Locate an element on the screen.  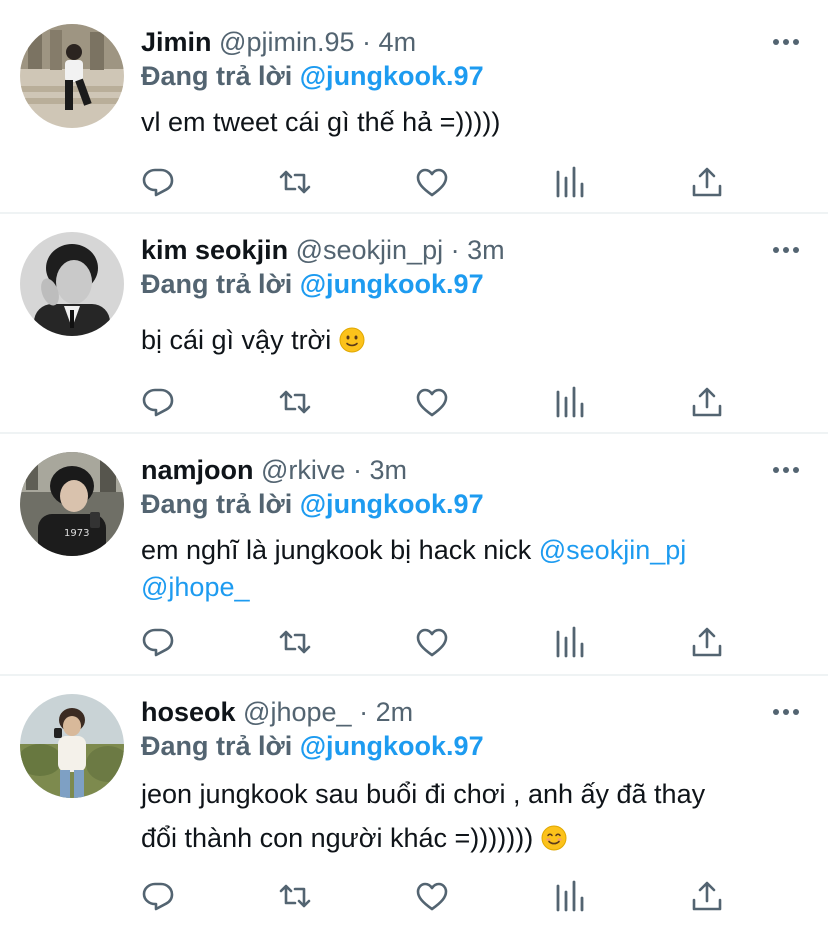
timestamp: 2m is located at coordinates (395, 712).